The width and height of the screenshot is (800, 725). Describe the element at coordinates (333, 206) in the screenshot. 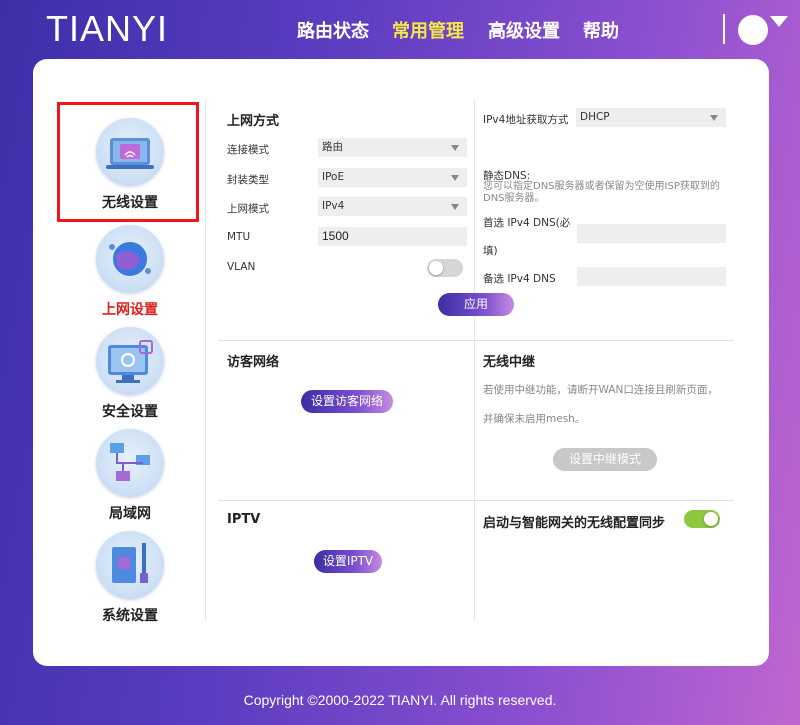

I see `net-mode-value: IPv4` at that location.